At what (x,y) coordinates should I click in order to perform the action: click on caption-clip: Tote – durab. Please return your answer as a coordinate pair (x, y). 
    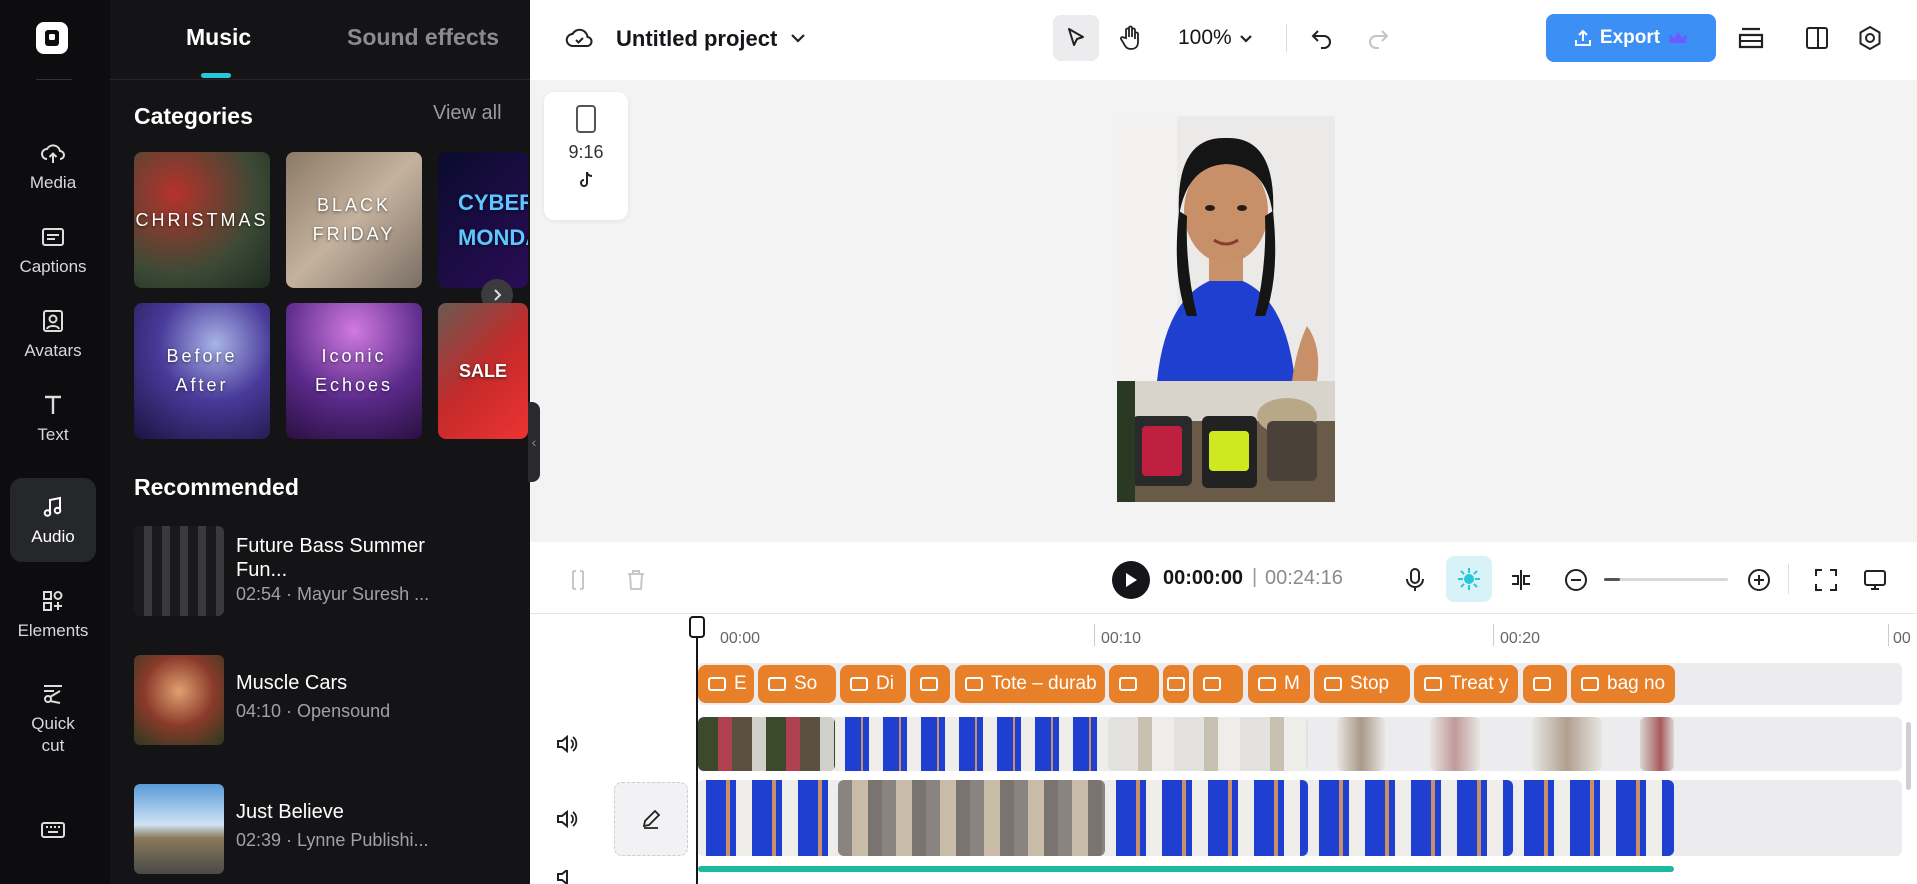
    Looking at the image, I should click on (1030, 684).